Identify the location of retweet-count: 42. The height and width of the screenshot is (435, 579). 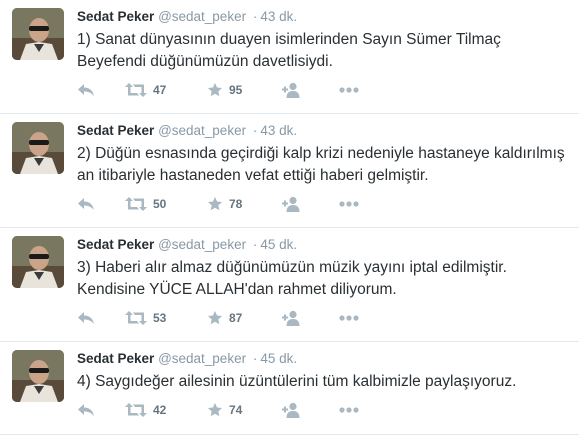
(160, 410).